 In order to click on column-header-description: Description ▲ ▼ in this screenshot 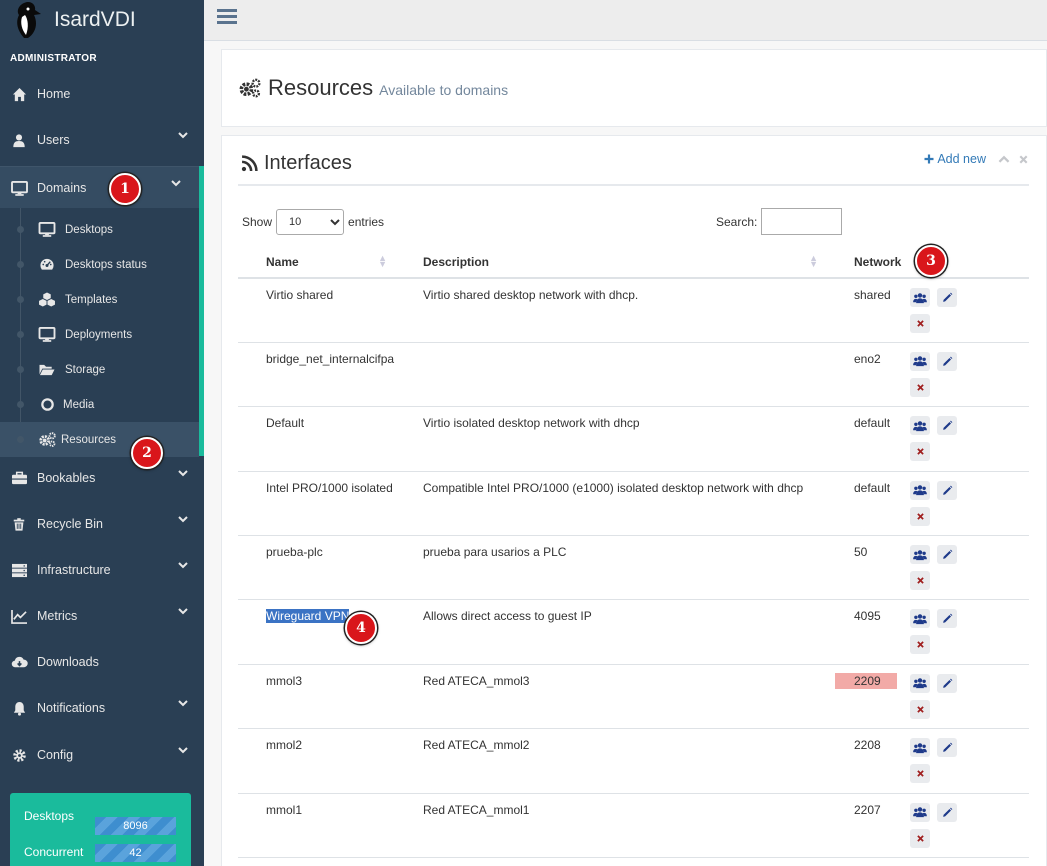, I will do `click(610, 262)`.